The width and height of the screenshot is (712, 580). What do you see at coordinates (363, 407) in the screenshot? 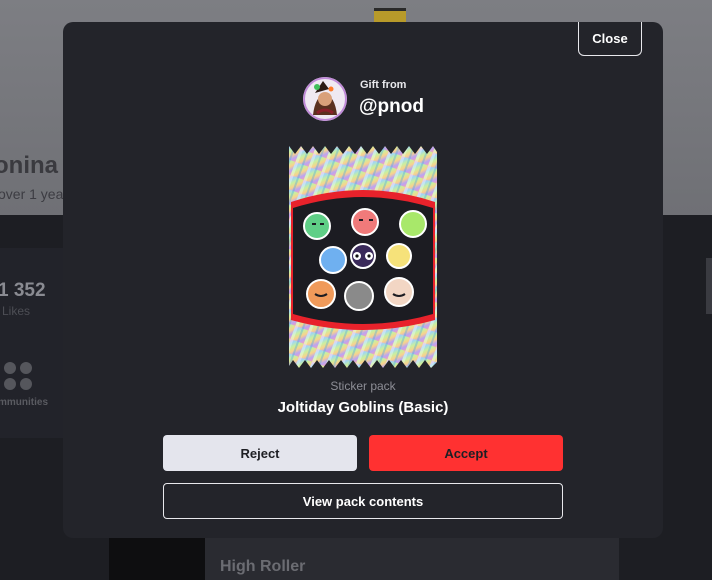
I see `pack-name: Joltiday Goblins (Basic)` at bounding box center [363, 407].